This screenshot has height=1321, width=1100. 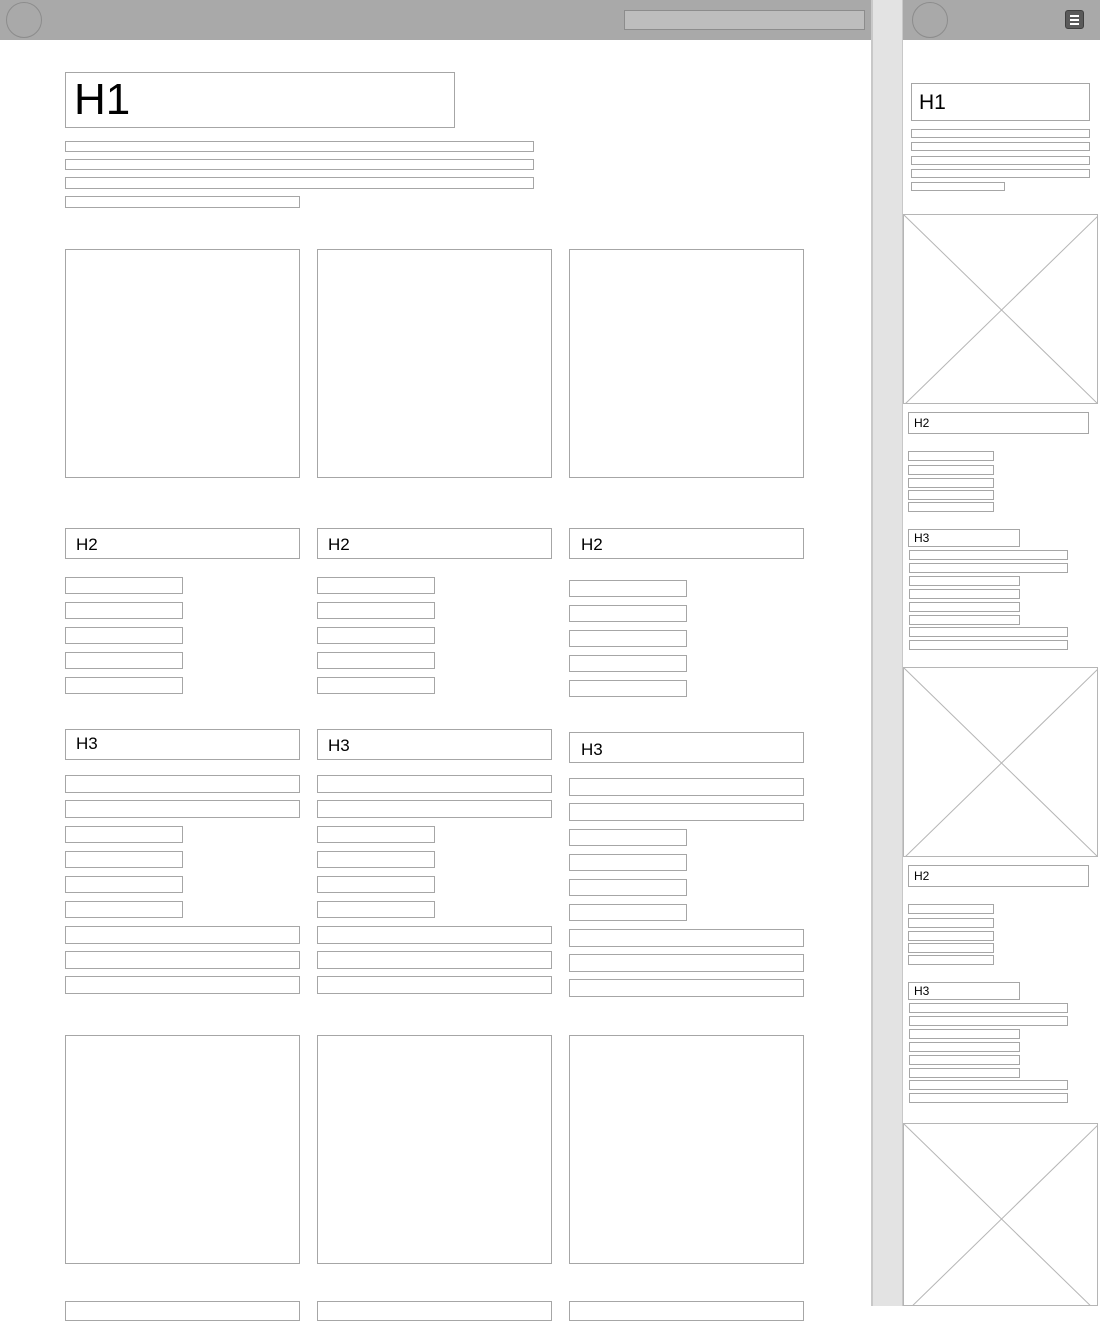 I want to click on frame-gutter, so click(x=887, y=653).